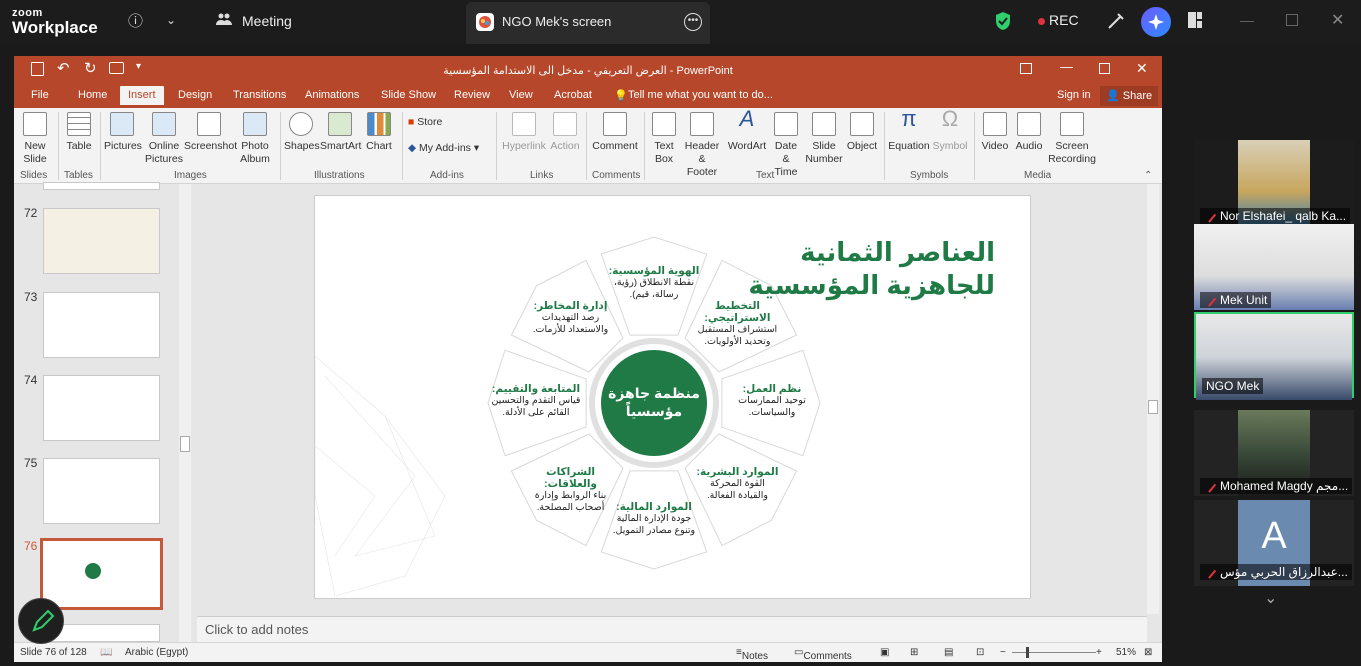 The image size is (1361, 666). Describe the element at coordinates (379, 132) in the screenshot. I see `chart-button: Chart` at that location.